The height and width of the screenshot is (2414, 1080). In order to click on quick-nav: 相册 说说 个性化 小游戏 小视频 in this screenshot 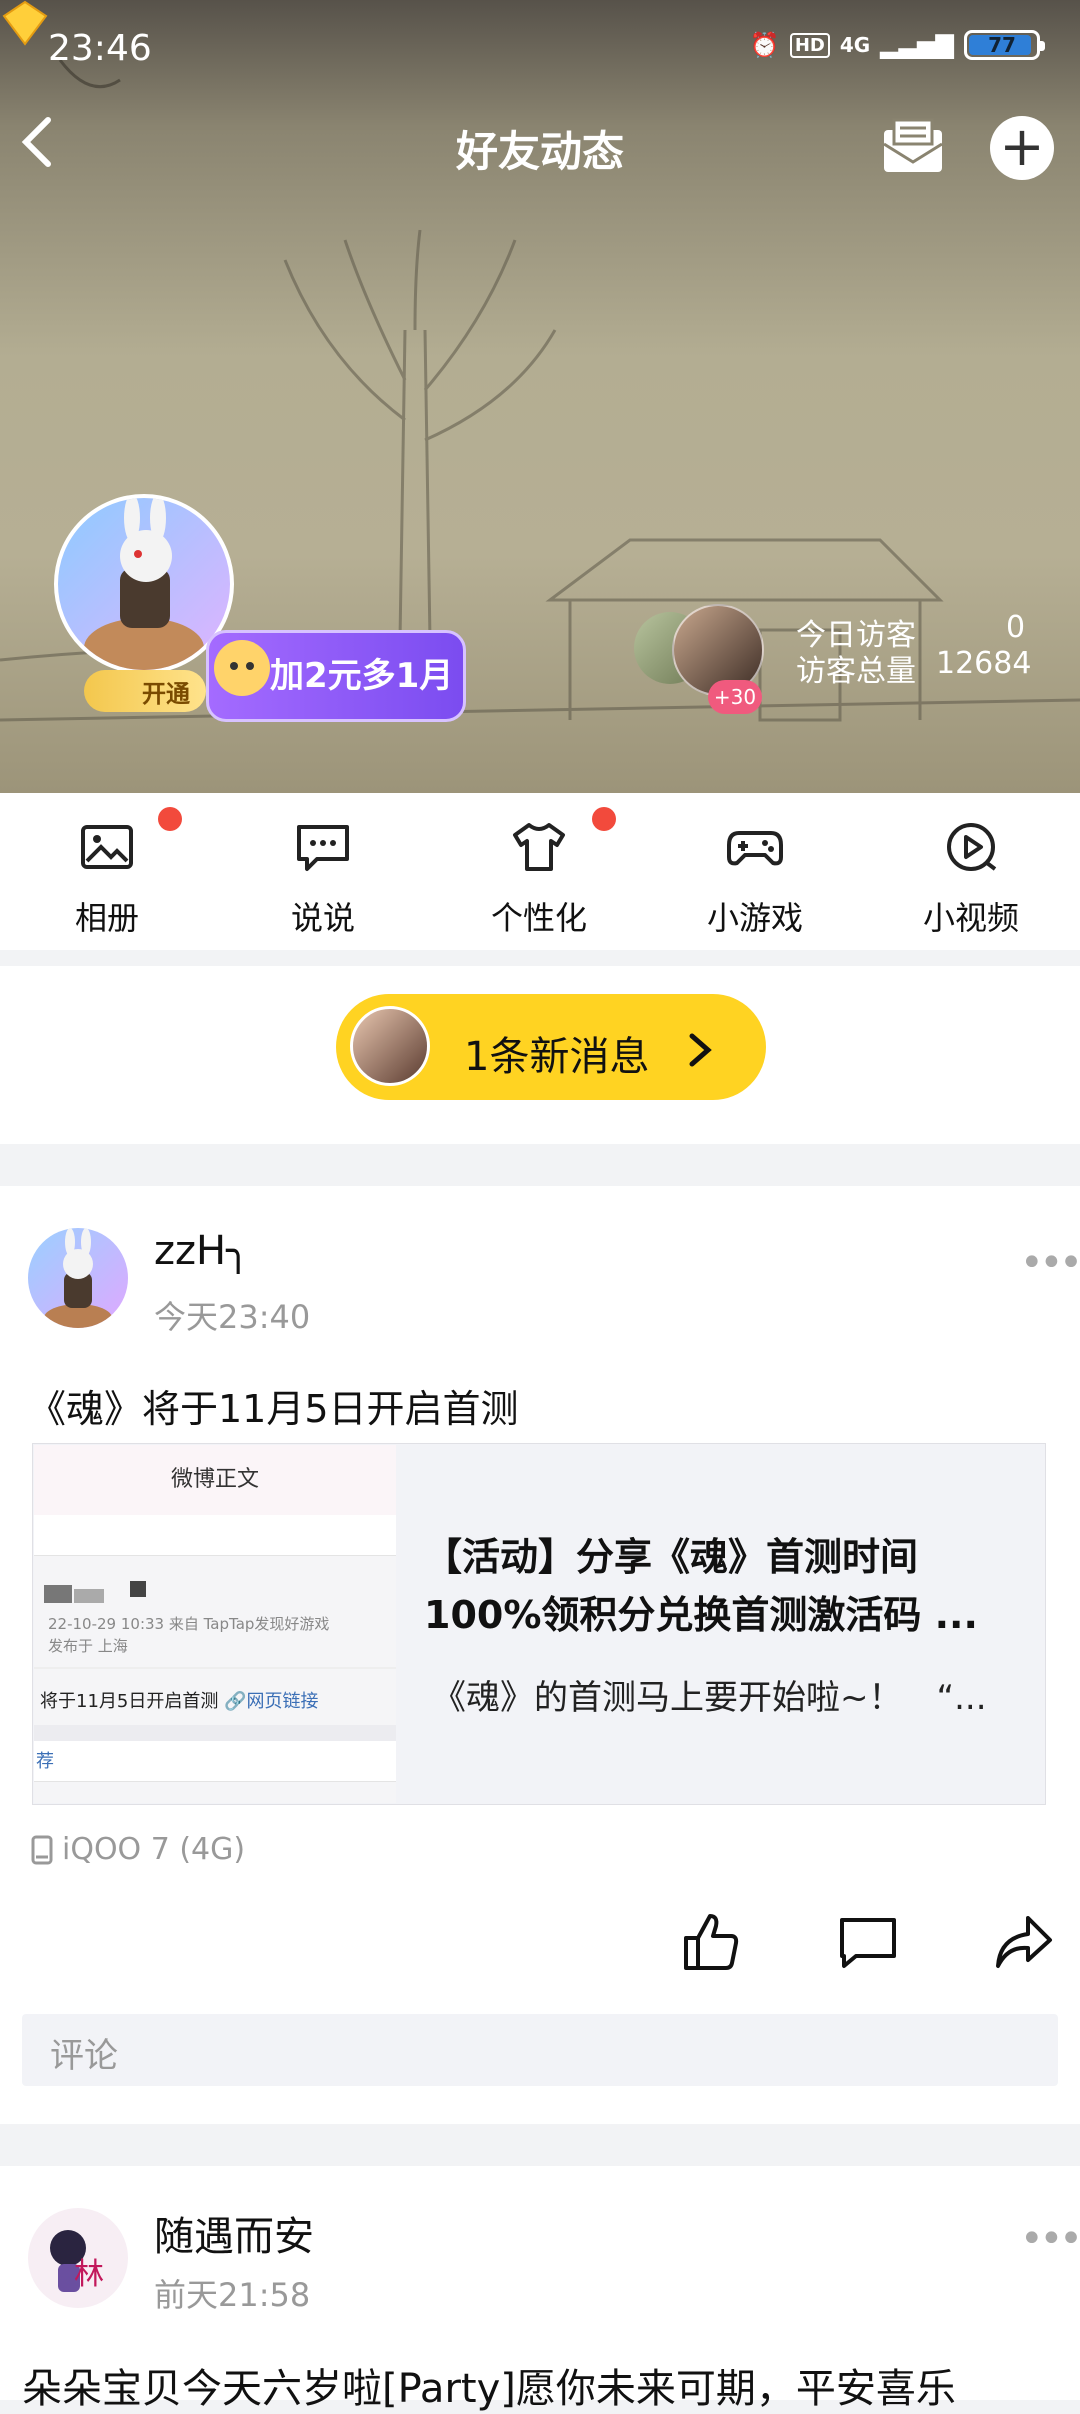, I will do `click(540, 871)`.